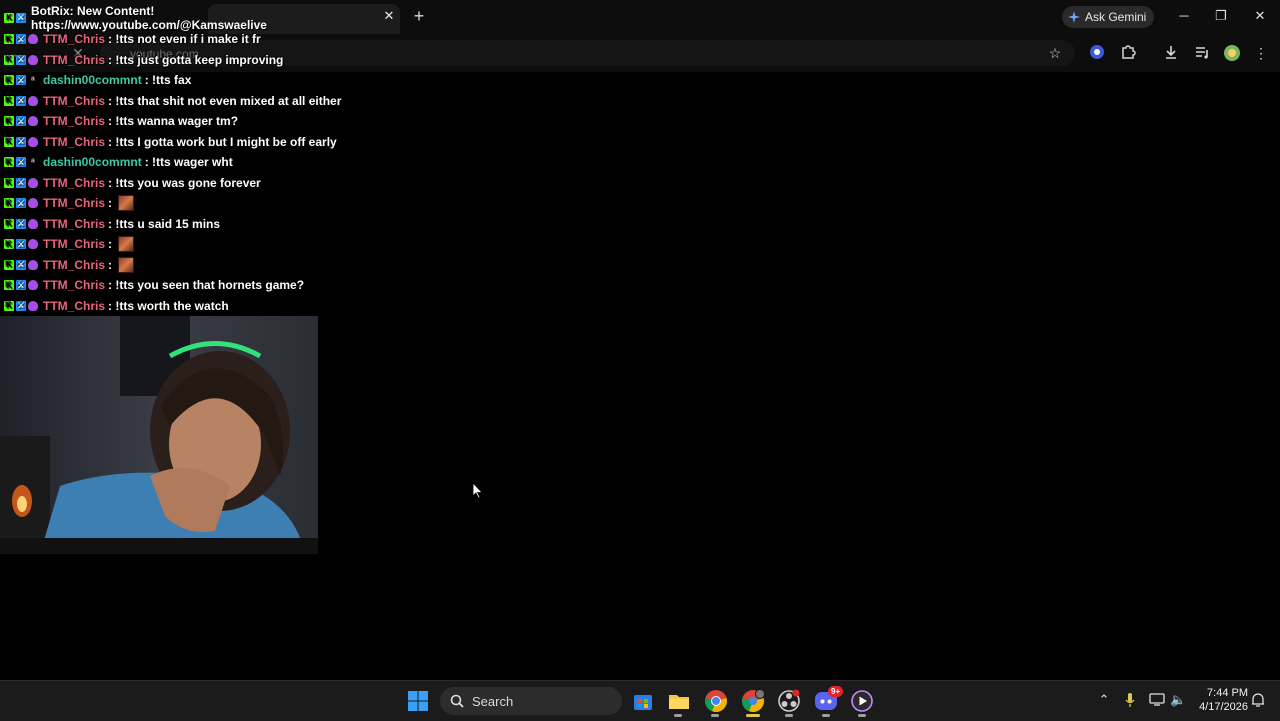  What do you see at coordinates (1116, 17) in the screenshot?
I see `ask-gemini-label: Ask Gemini` at bounding box center [1116, 17].